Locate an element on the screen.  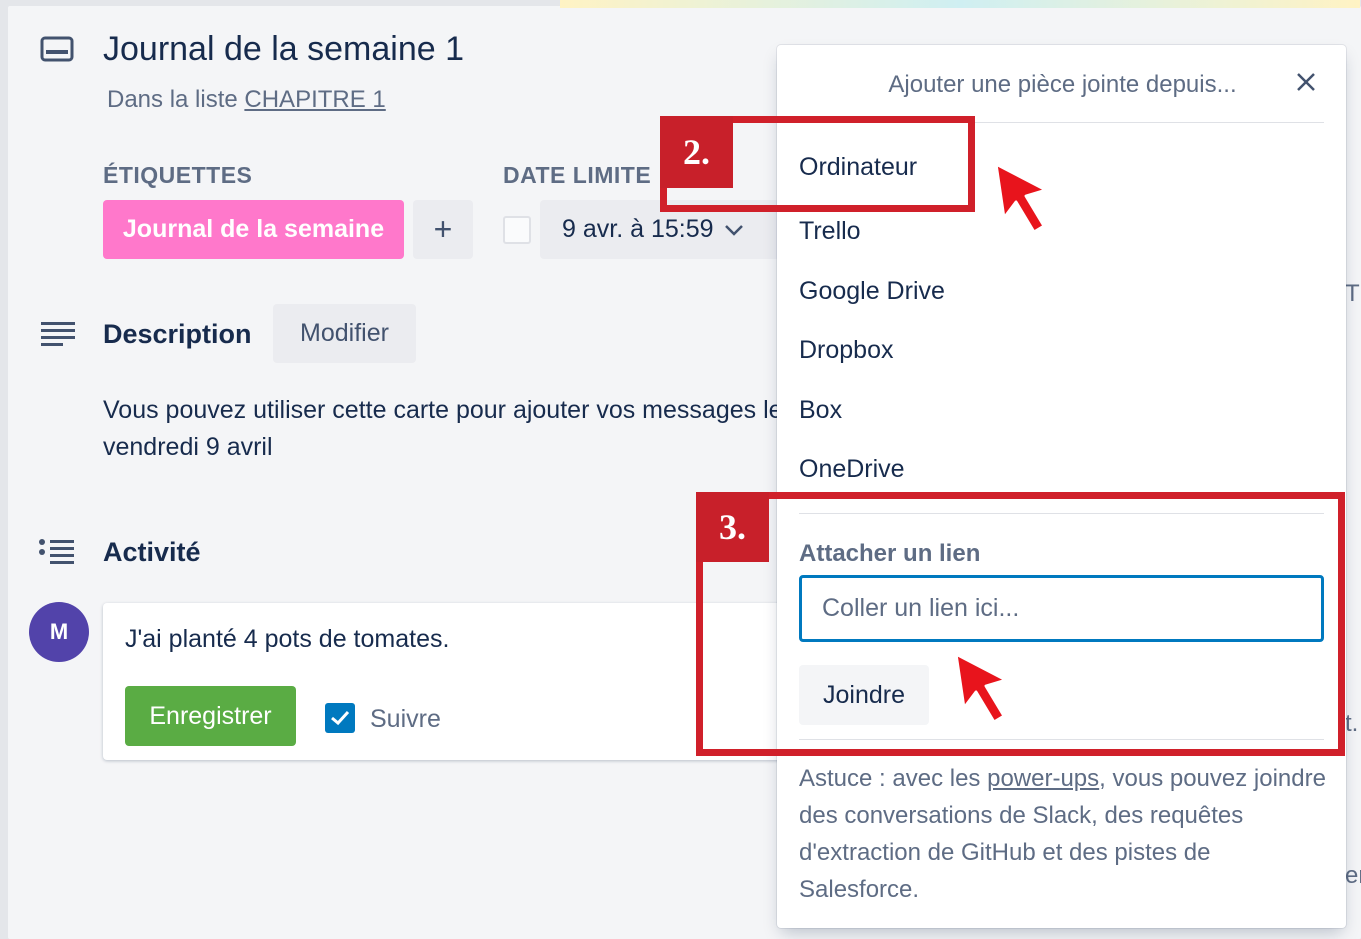
due-date-heading: DATE LIMITE is located at coordinates (577, 175).